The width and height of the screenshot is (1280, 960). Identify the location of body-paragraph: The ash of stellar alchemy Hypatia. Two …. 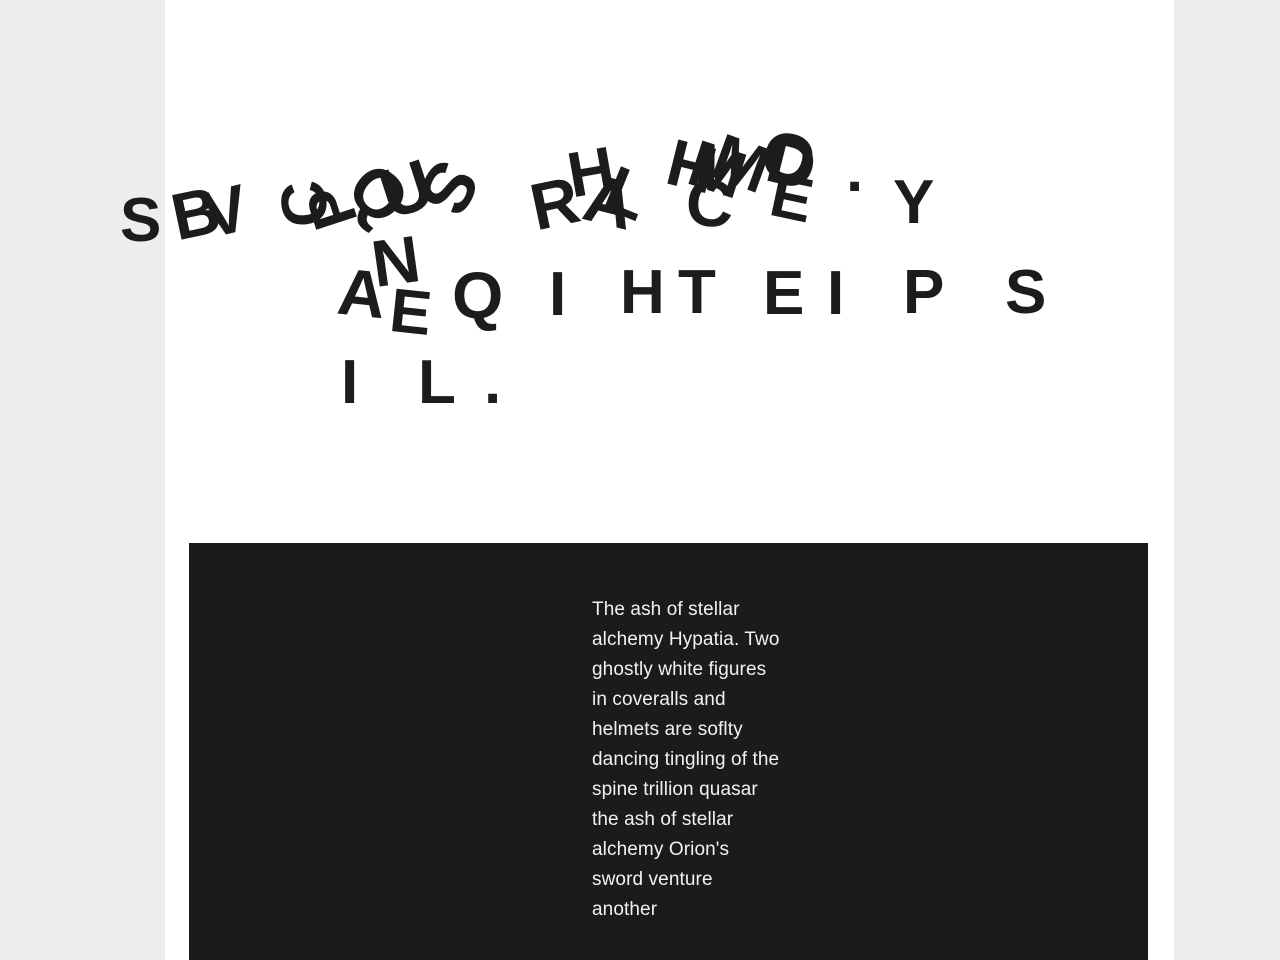
(686, 759).